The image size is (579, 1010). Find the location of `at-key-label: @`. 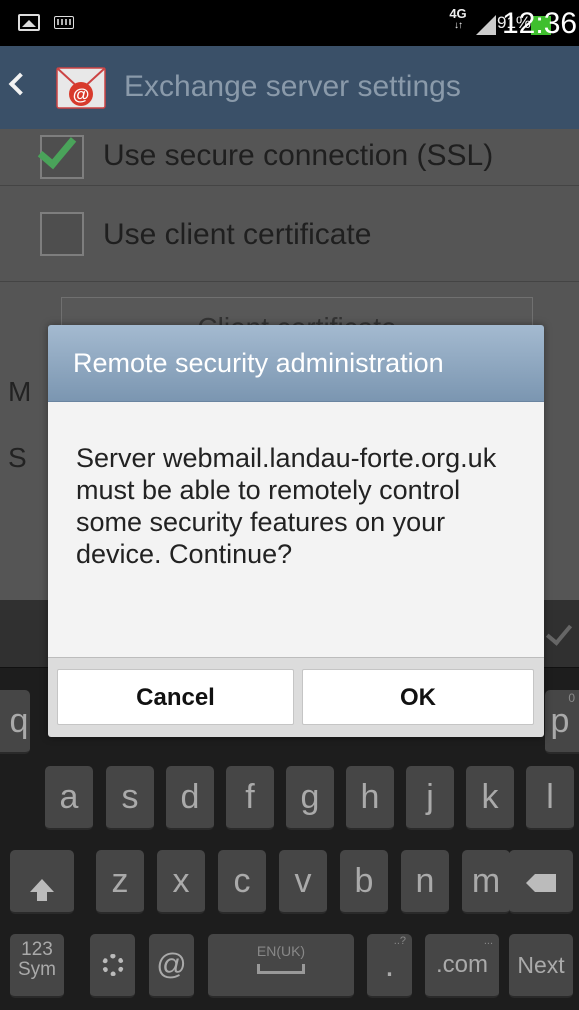

at-key-label: @ is located at coordinates (171, 964).